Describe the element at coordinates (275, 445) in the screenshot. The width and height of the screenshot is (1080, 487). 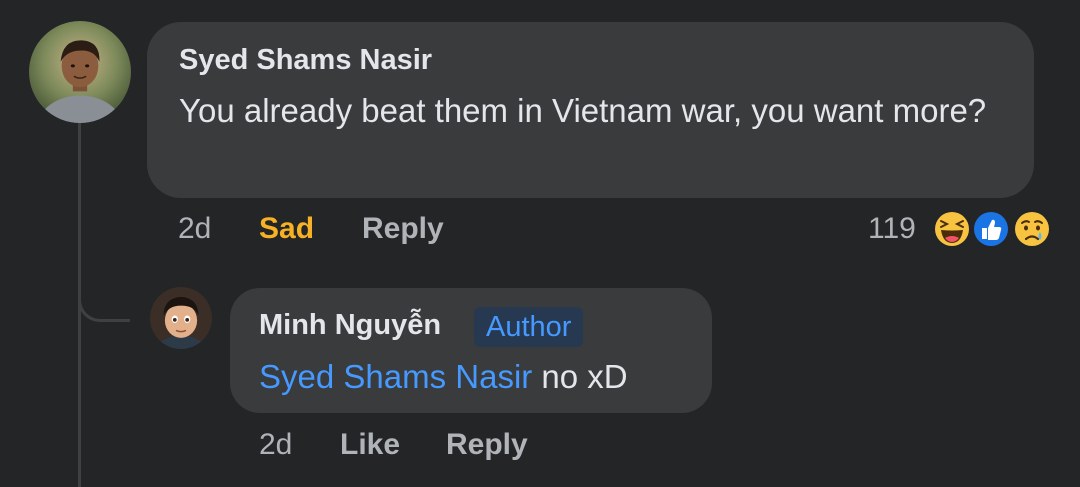
I see `reply-timestamp: 2d` at that location.